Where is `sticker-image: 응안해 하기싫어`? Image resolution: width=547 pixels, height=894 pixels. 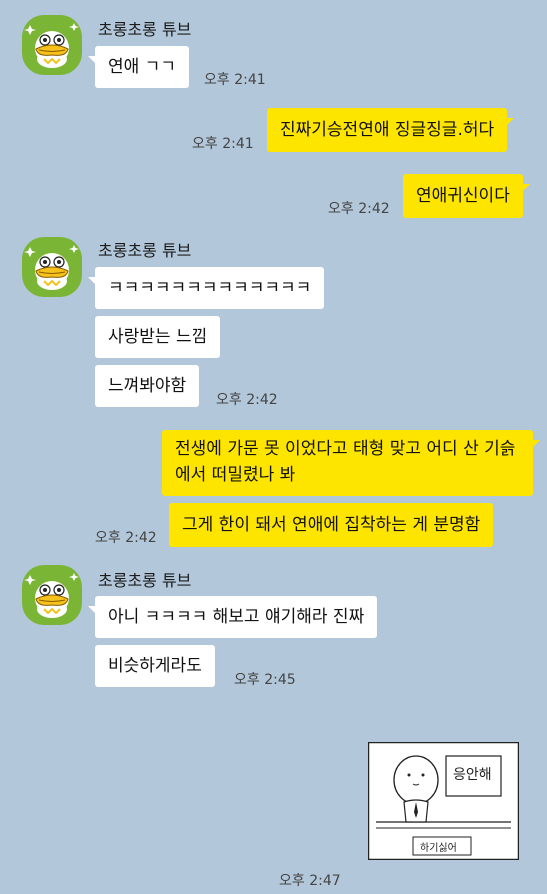 sticker-image: 응안해 하기싫어 is located at coordinates (443, 801).